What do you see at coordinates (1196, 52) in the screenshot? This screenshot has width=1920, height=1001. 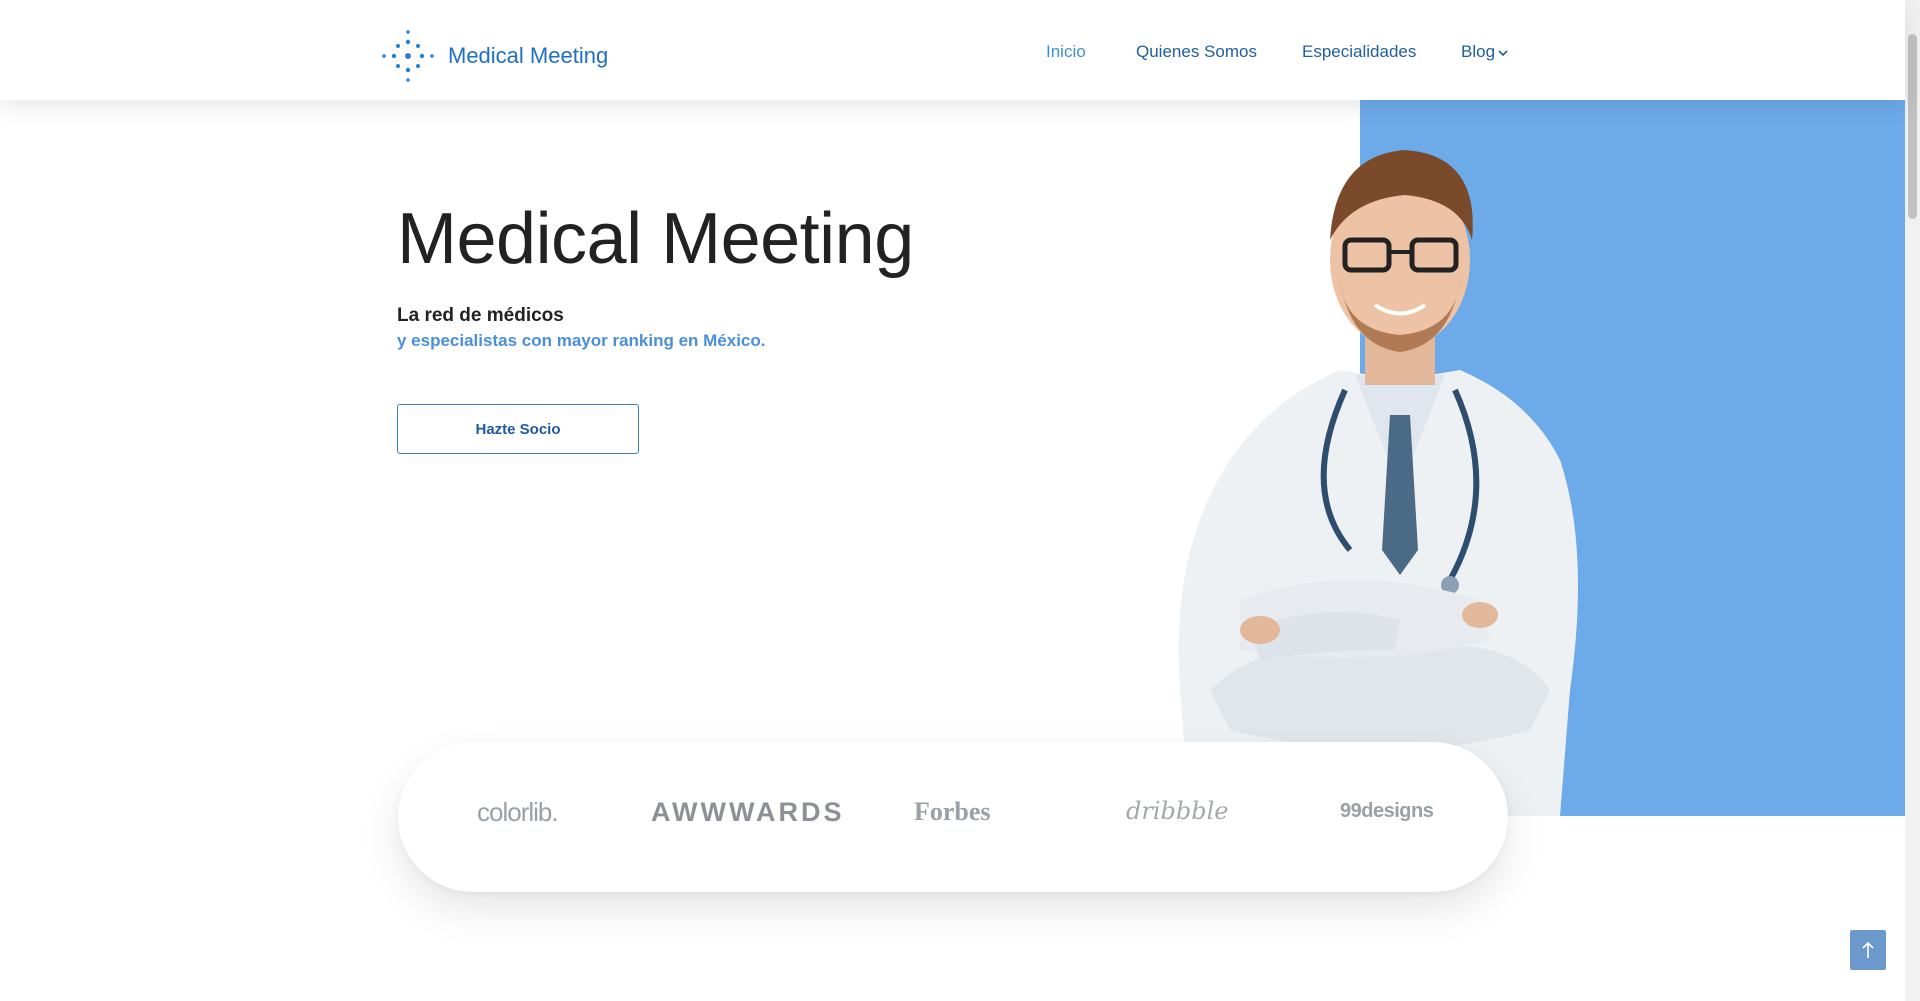 I see `nav-item-quienes-somos: Quienes Somos` at bounding box center [1196, 52].